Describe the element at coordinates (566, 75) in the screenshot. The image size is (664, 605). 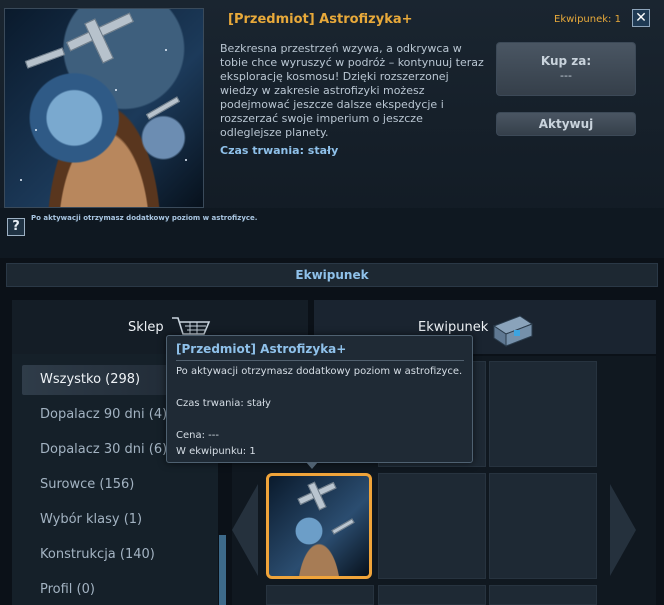
I see `buy-price: ---` at that location.